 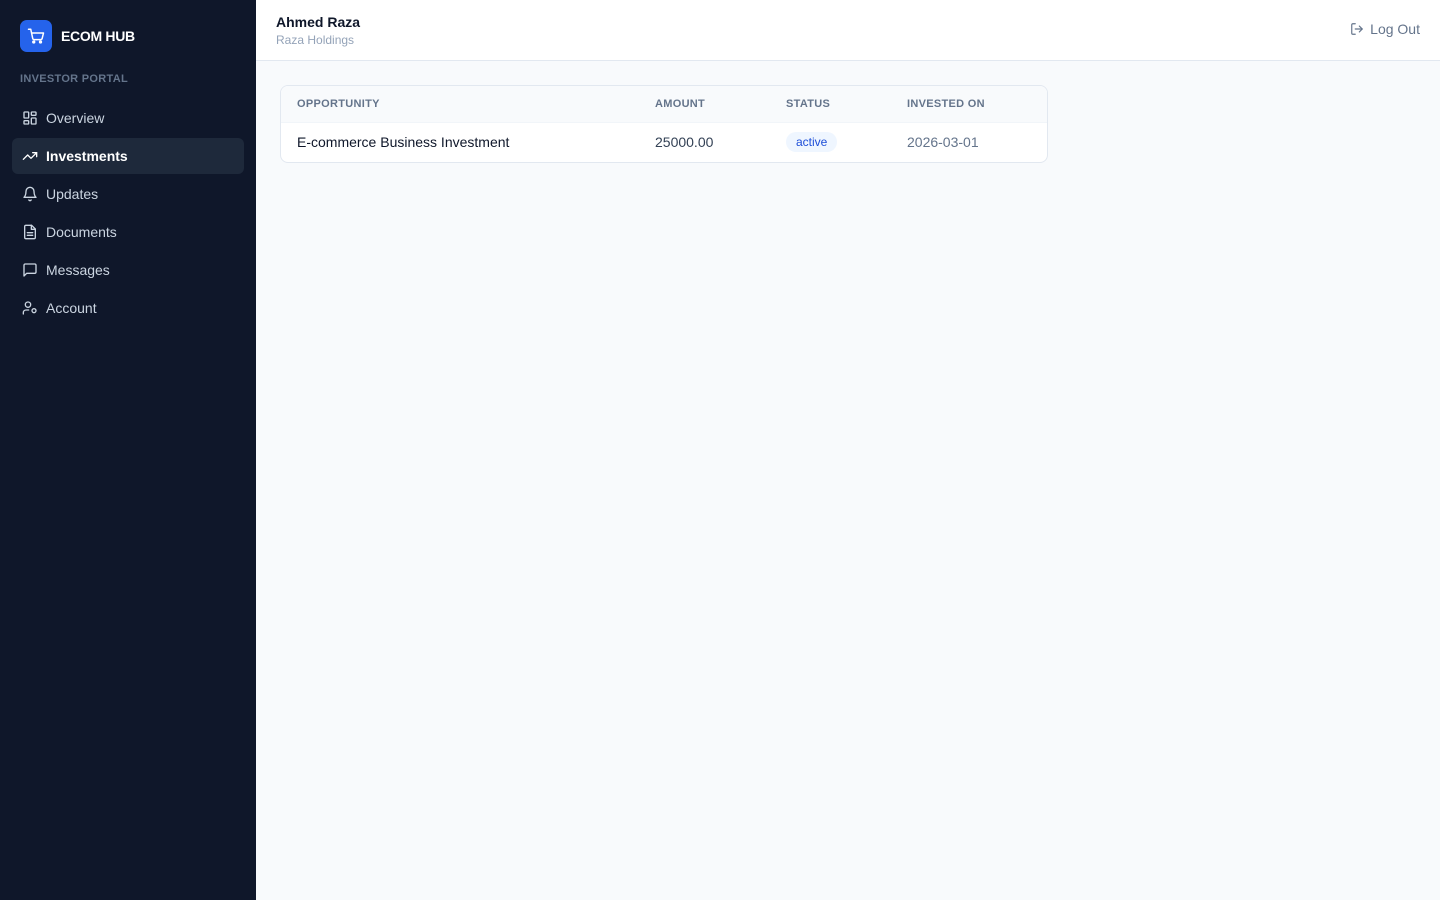 I want to click on sidebar-item-label: Updates, so click(x=72, y=194).